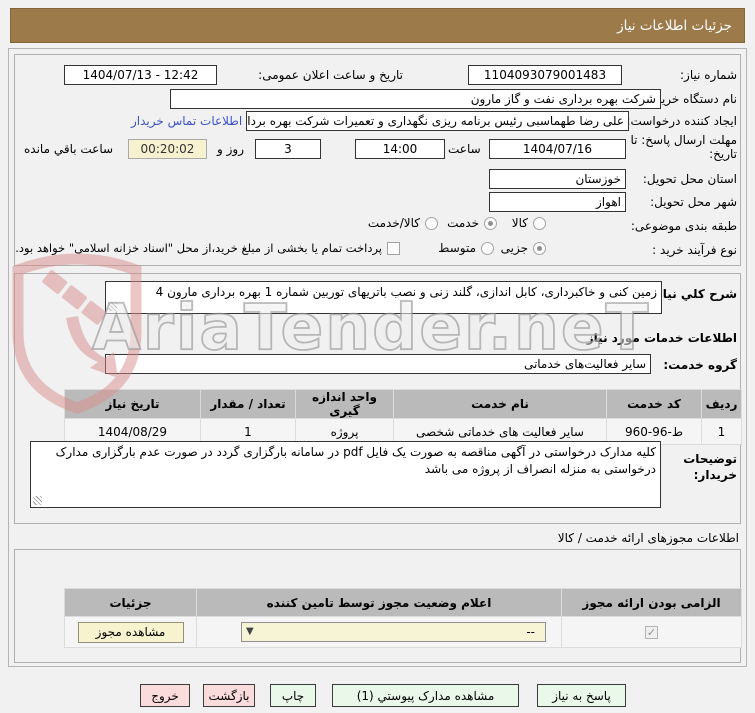 The image size is (755, 713). I want to click on license-table-row: ✓ -- ▼ مشاهده مجوز, so click(403, 632).